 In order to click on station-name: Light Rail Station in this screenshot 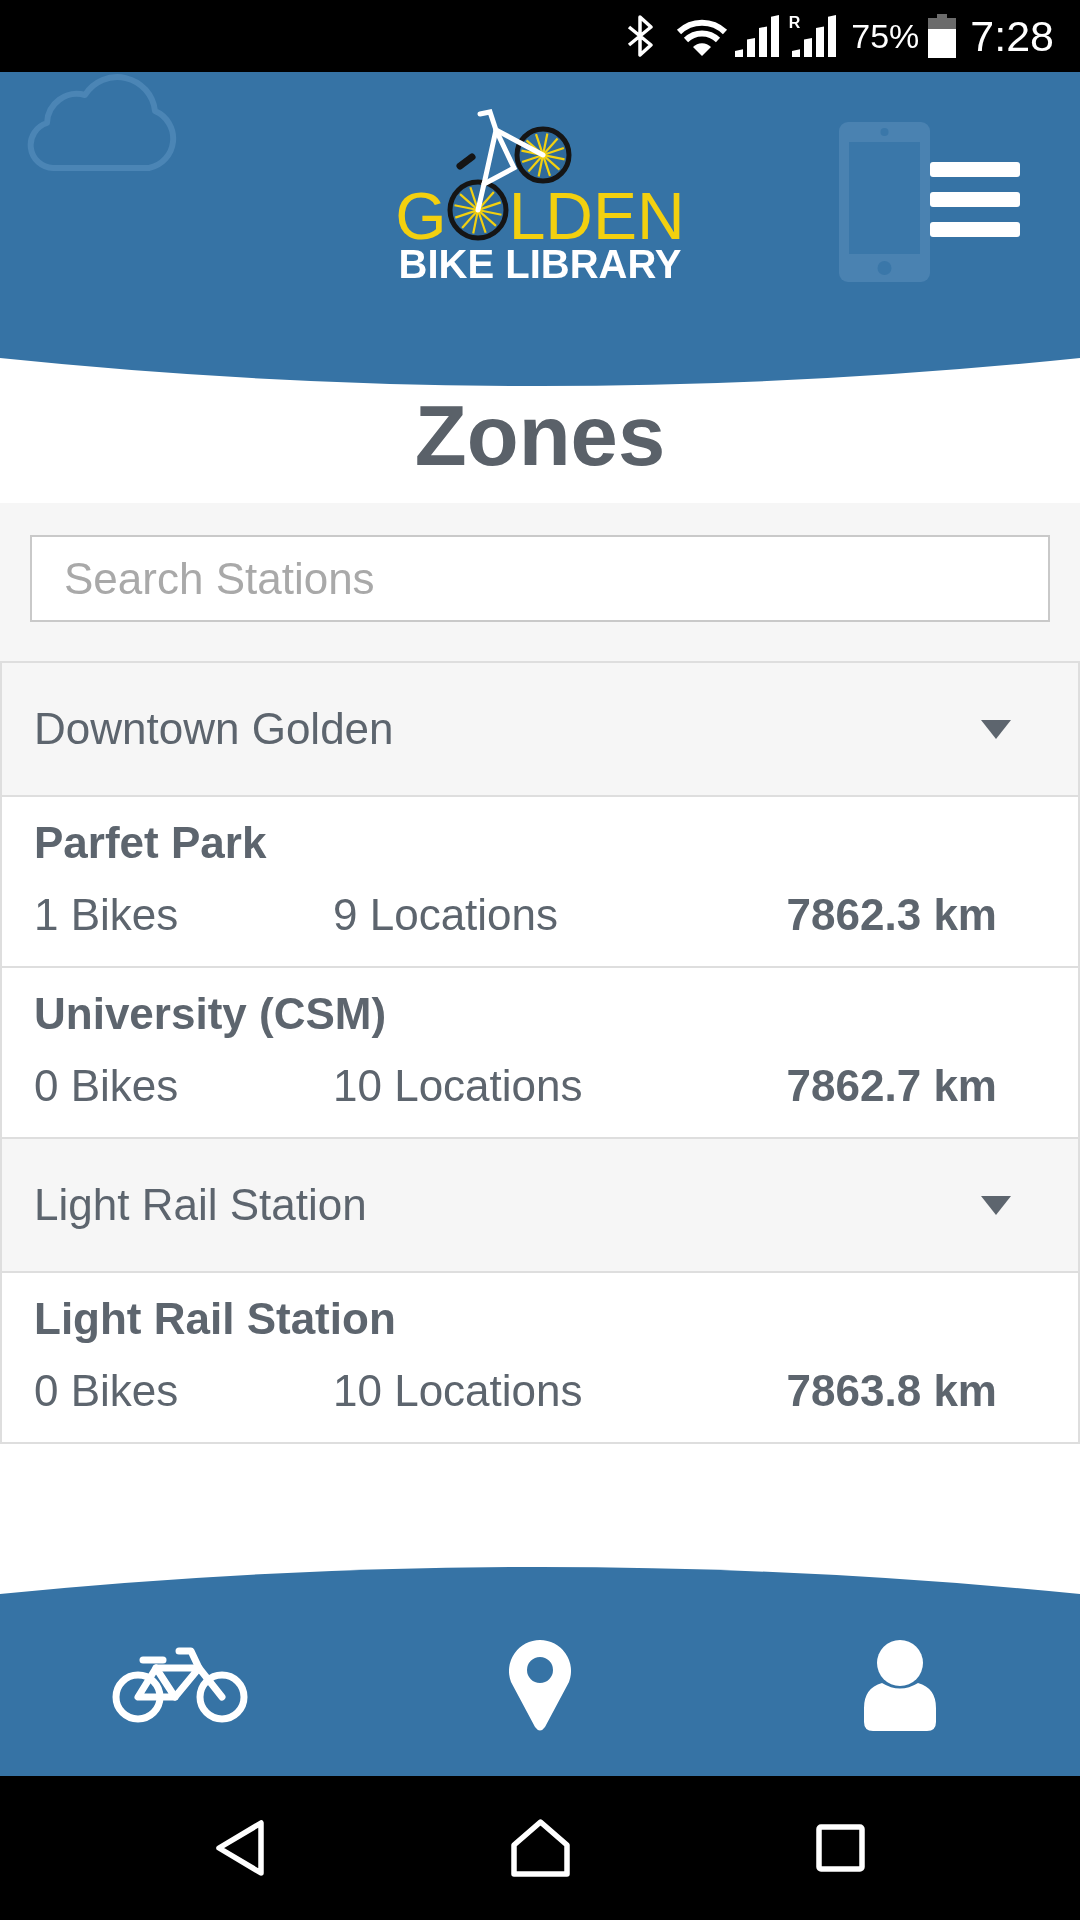, I will do `click(215, 1319)`.